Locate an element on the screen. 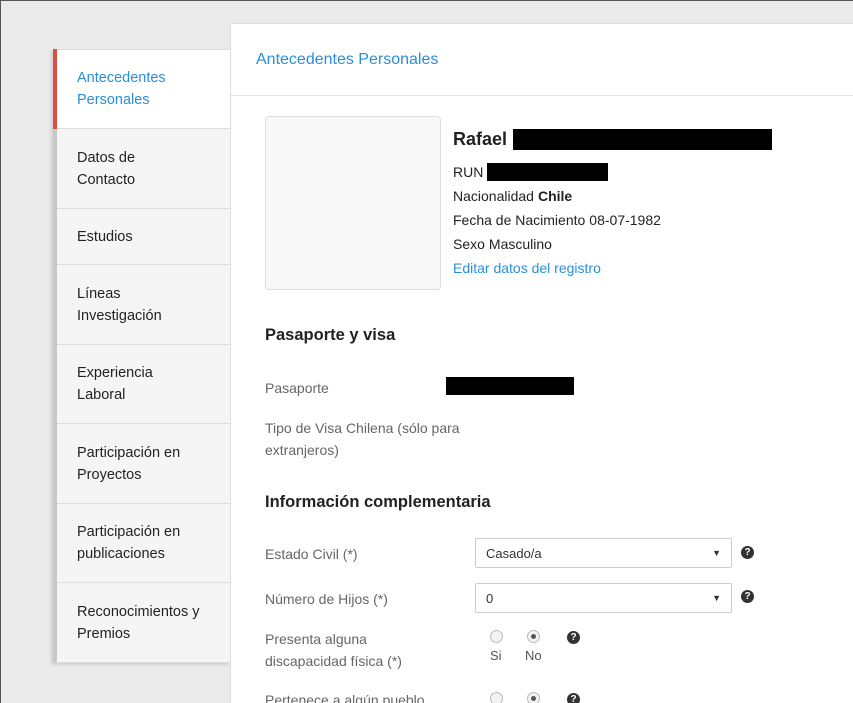  sidebar-item-antecedentes-personales: Antecedentes Personales is located at coordinates (141, 89).